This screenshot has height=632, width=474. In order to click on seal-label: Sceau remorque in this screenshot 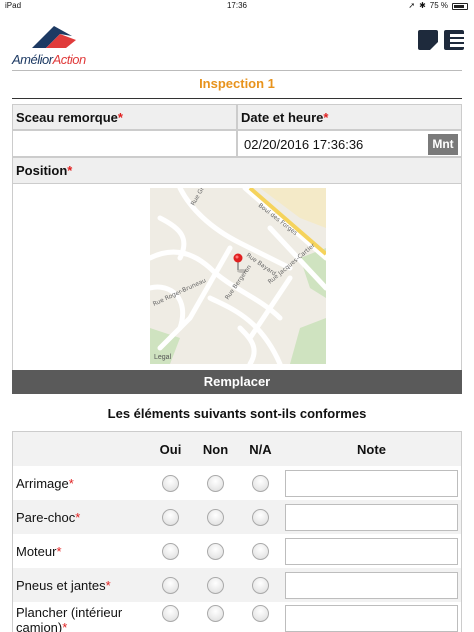, I will do `click(67, 117)`.